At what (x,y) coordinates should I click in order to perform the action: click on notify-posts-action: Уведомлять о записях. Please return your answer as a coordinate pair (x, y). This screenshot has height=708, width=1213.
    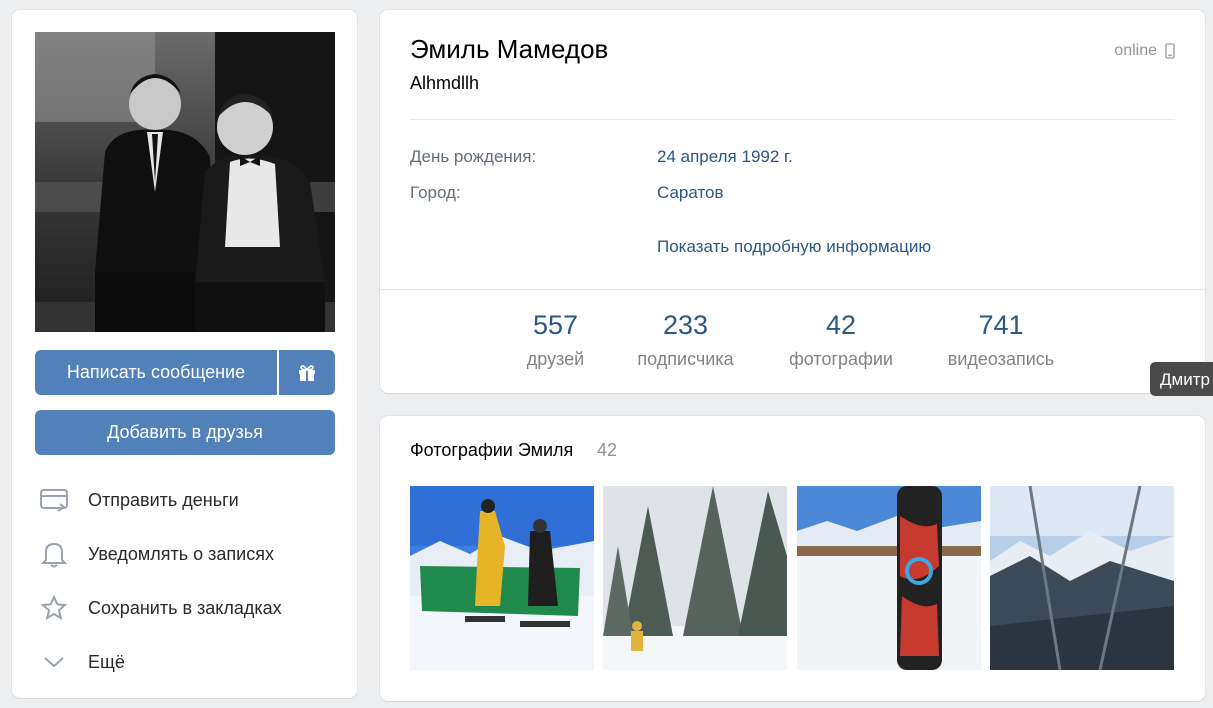
    Looking at the image, I should click on (156, 554).